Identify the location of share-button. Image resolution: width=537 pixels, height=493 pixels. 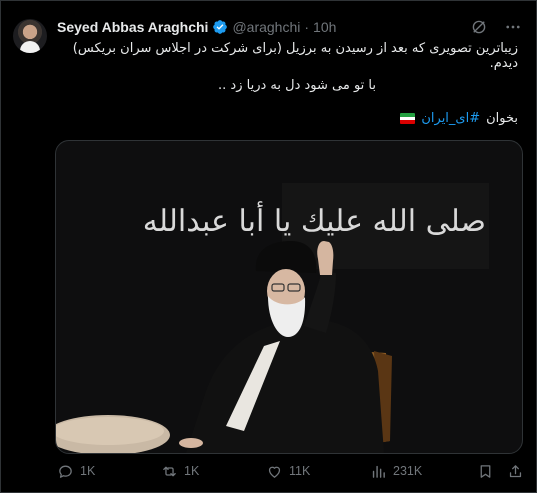
(515, 471).